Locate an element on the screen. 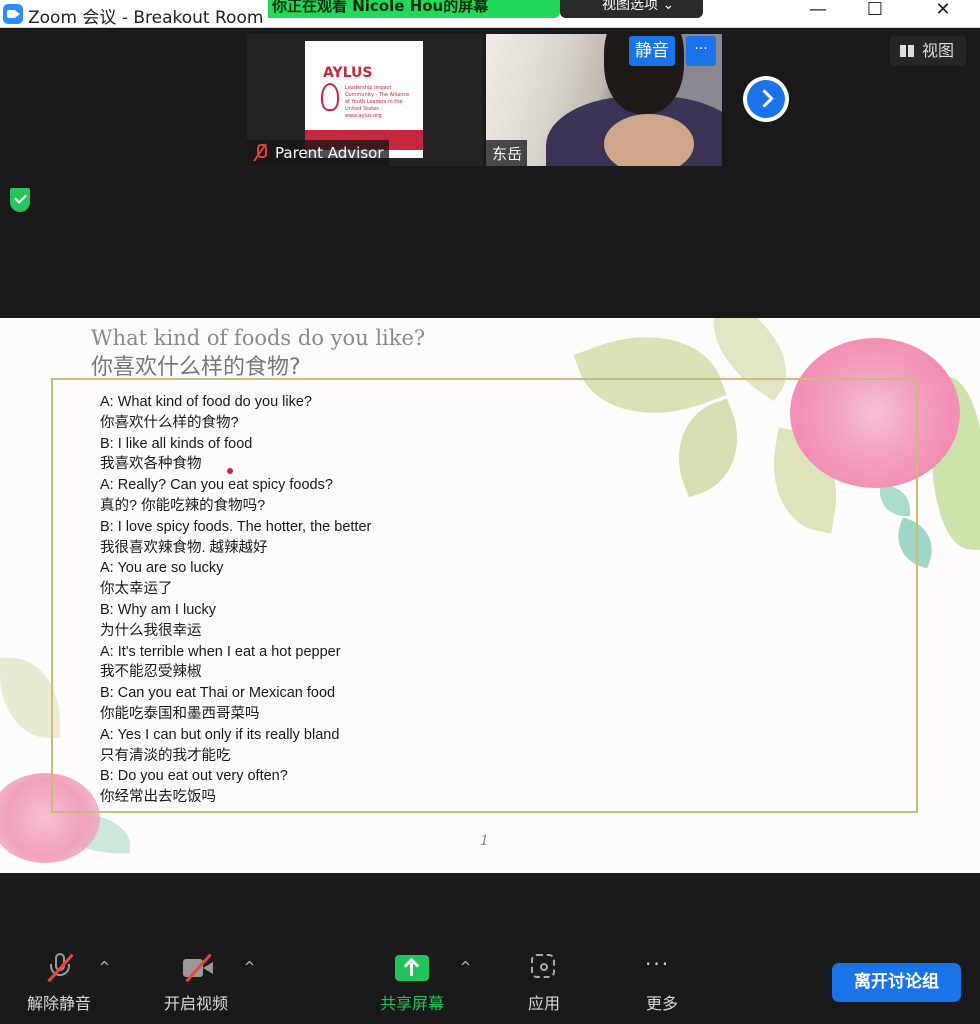 The image size is (980, 1024). maximize-button: ☐ is located at coordinates (875, 14).